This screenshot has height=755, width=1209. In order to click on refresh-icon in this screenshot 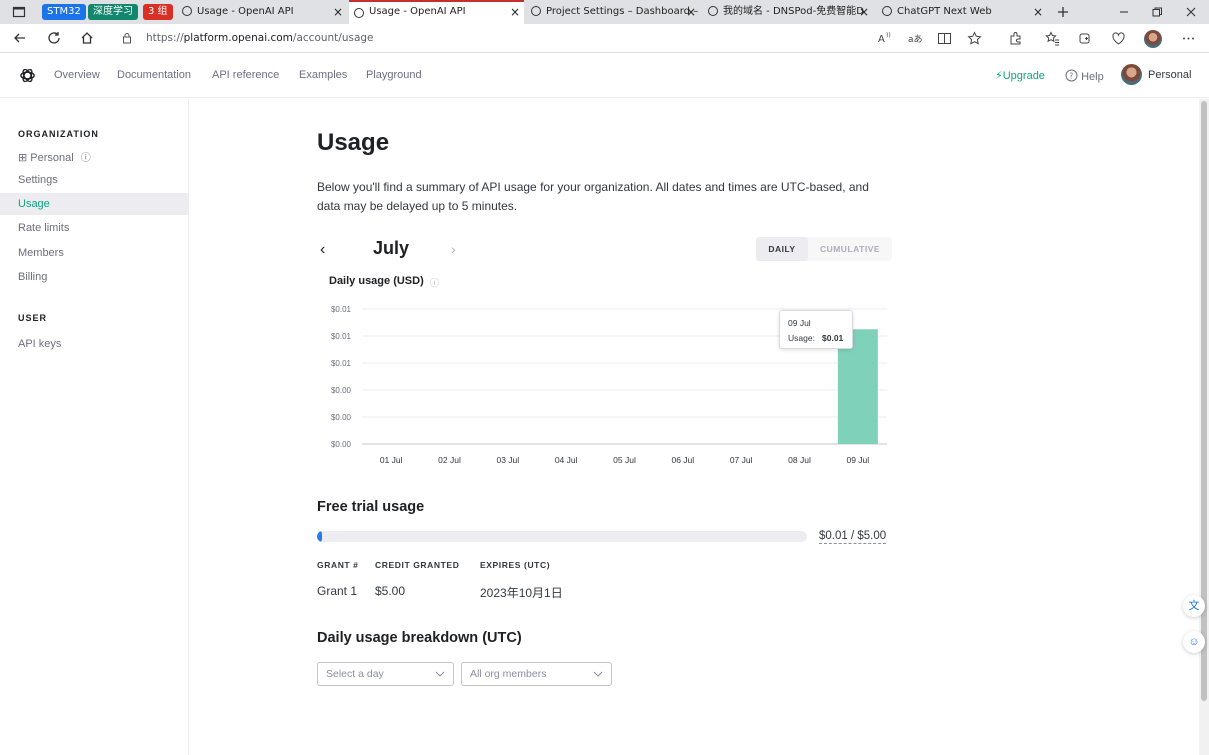, I will do `click(54, 38)`.